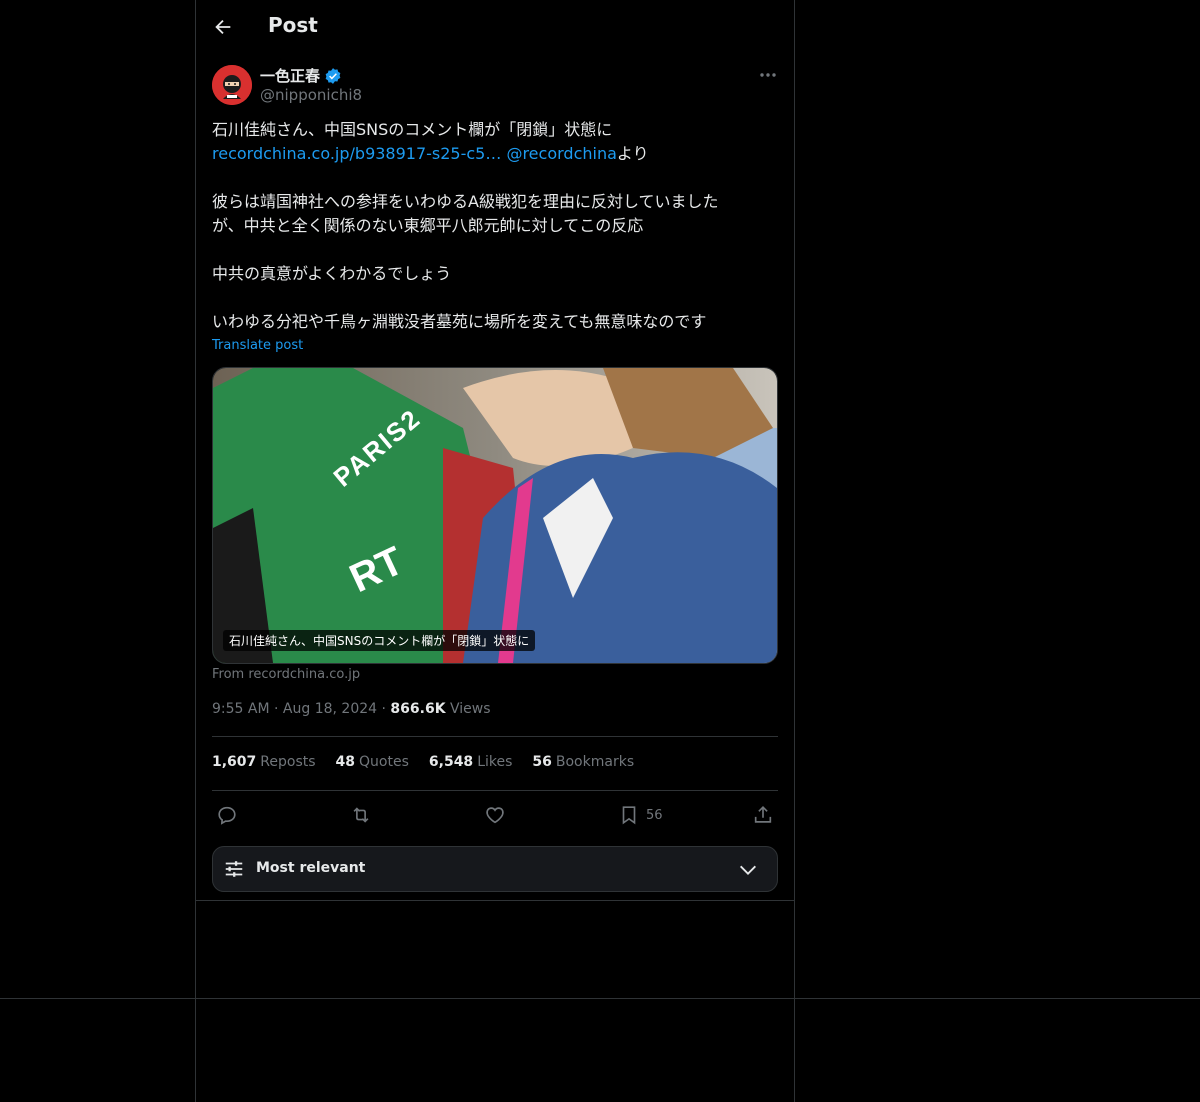 Image resolution: width=1200 pixels, height=1102 pixels. Describe the element at coordinates (232, 85) in the screenshot. I see `avatar` at that location.